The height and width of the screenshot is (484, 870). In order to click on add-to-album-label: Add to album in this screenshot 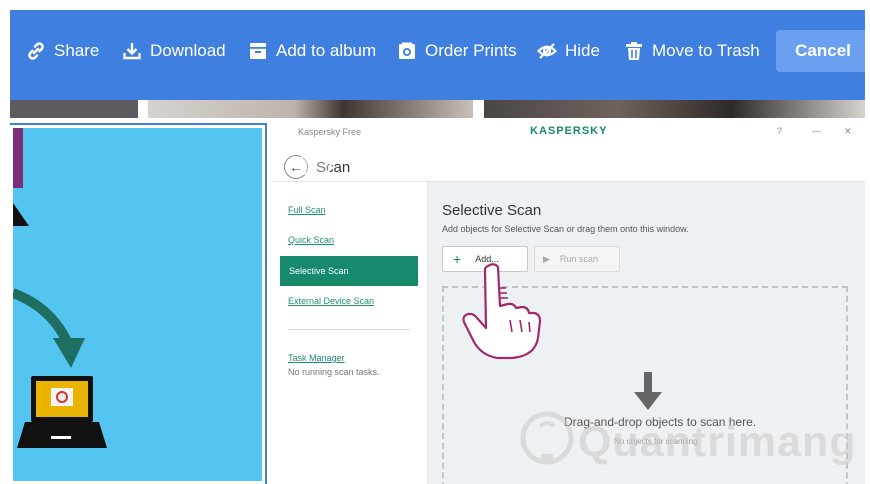, I will do `click(326, 50)`.